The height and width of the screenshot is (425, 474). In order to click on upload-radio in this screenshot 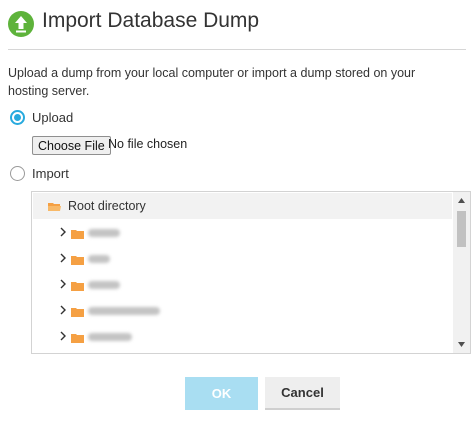, I will do `click(17, 117)`.